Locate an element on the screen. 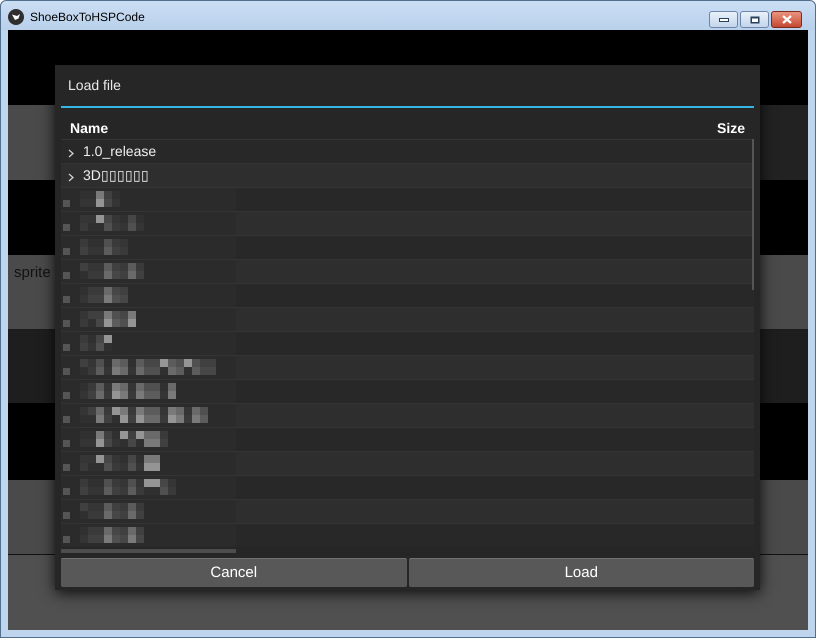 This screenshot has height=638, width=816. background-label: sprite is located at coordinates (32, 272).